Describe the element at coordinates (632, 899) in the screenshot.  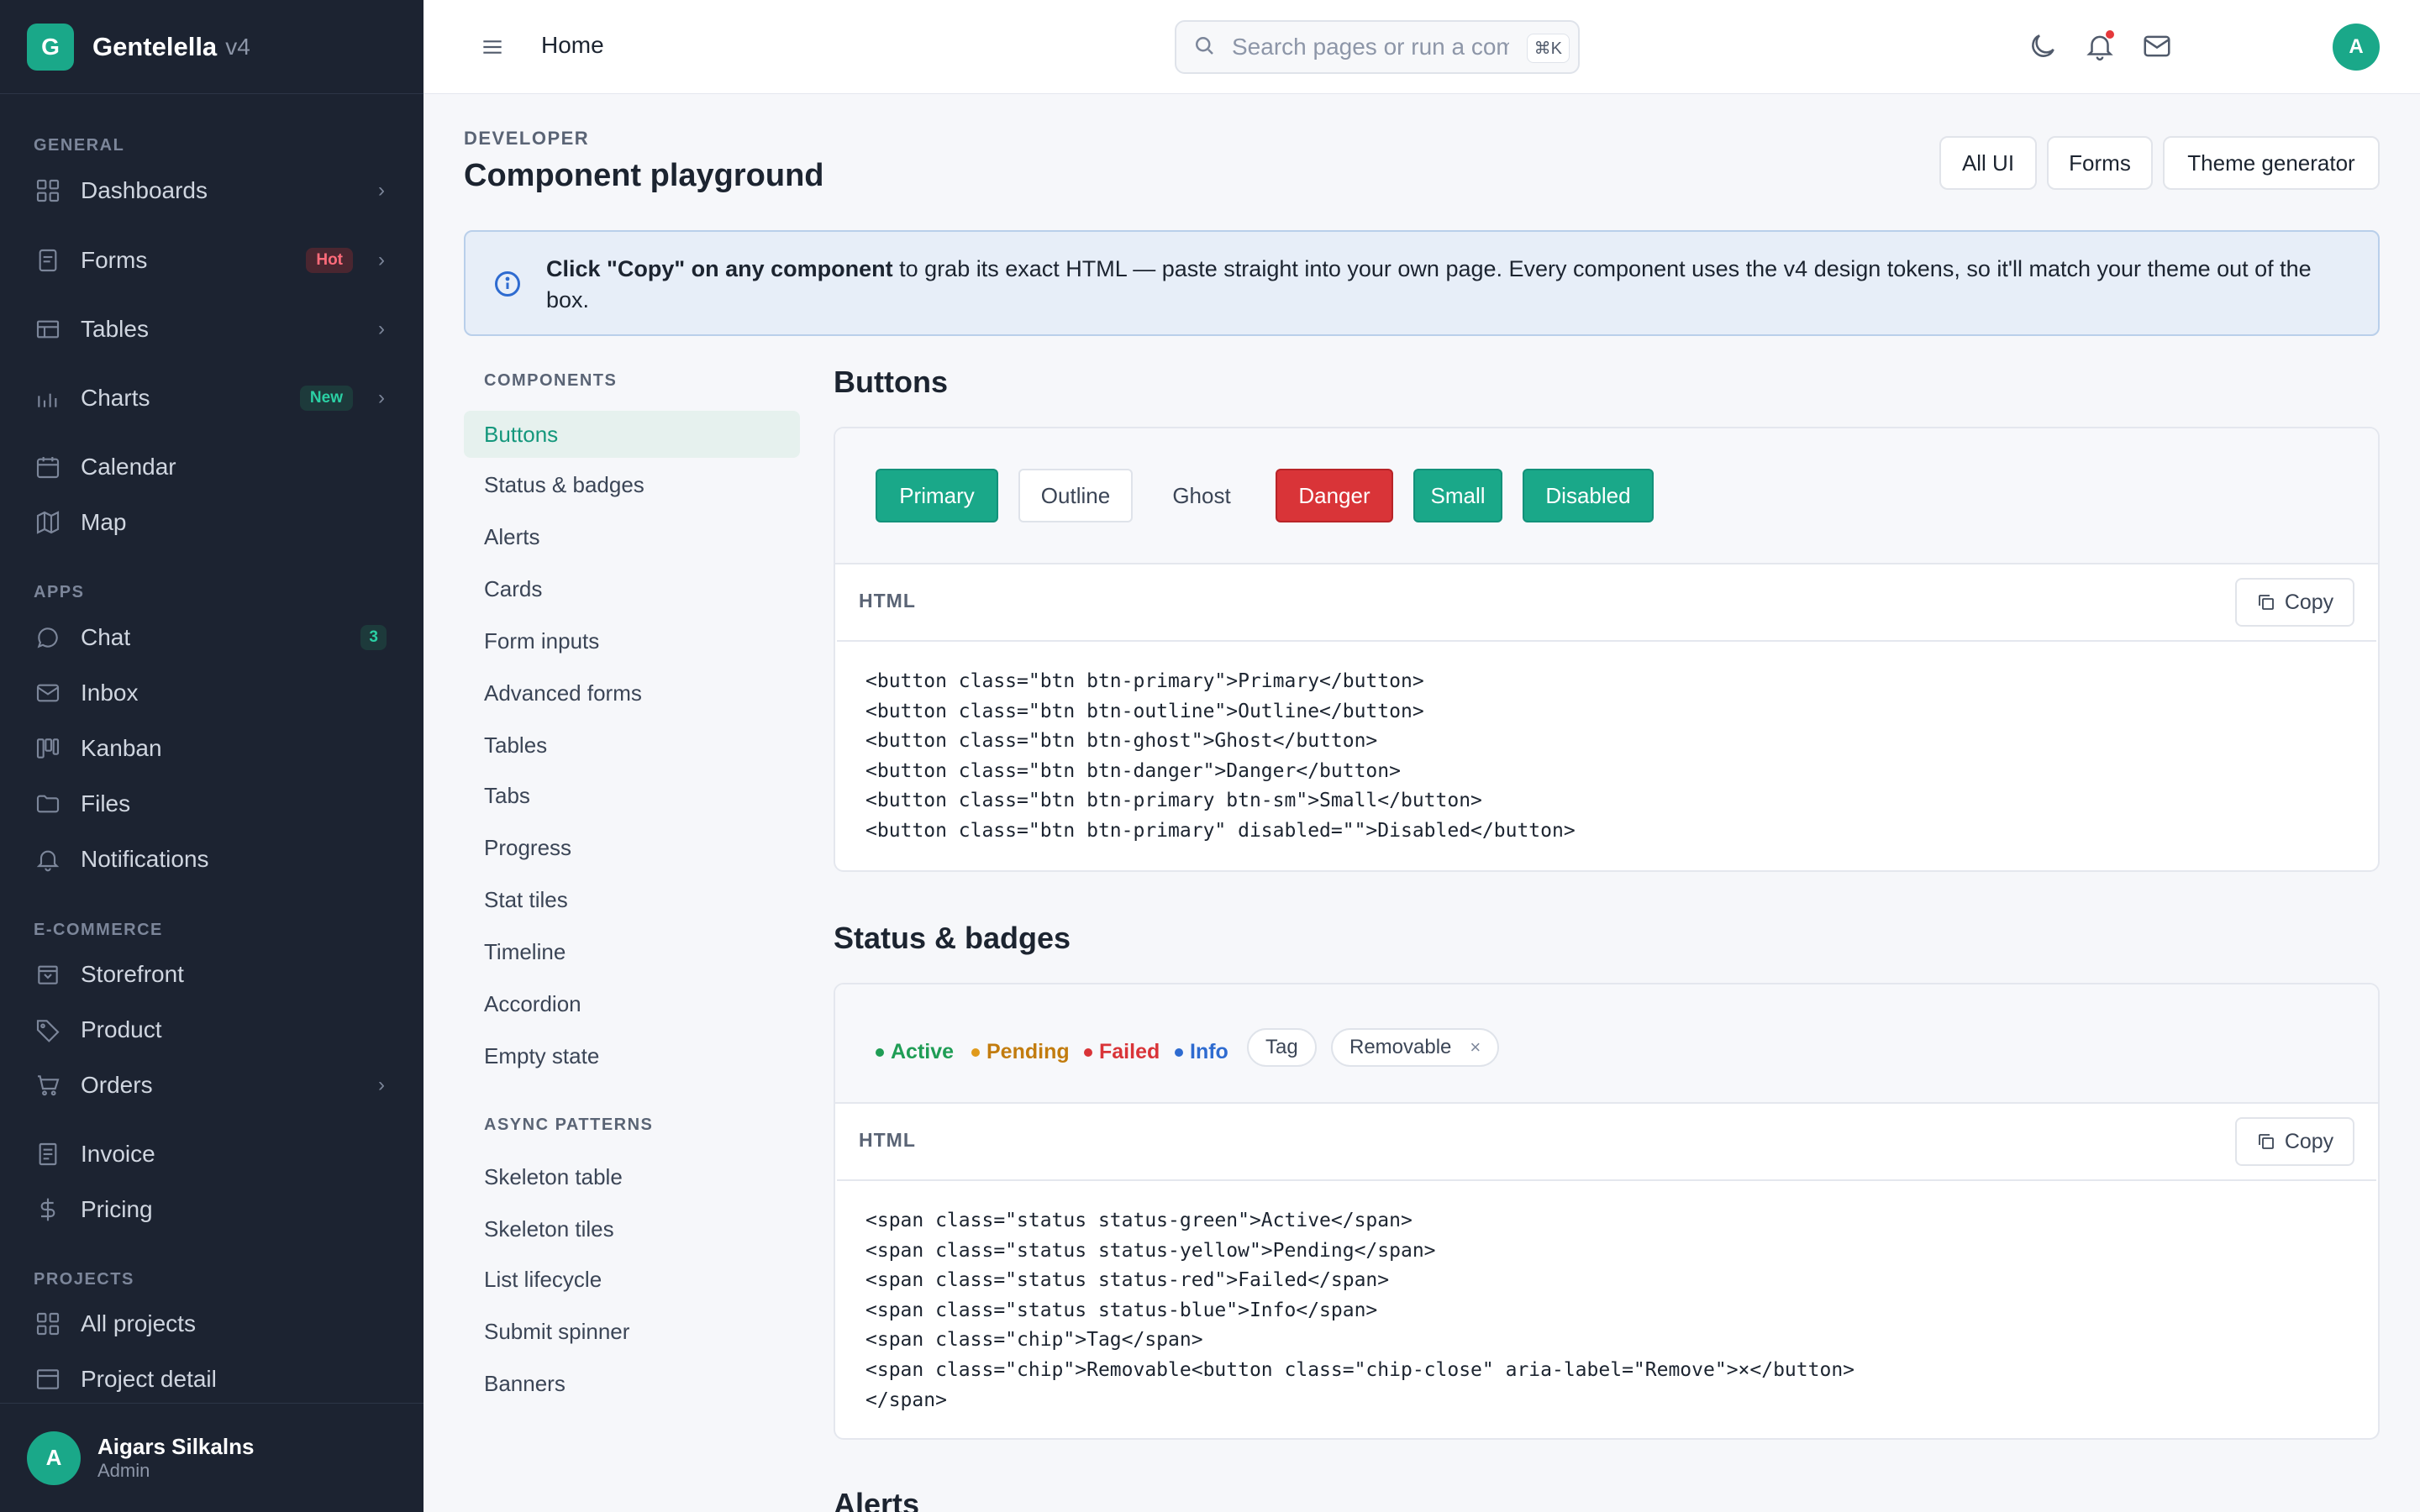
I see `subnav-item-stat-tiles: Stat tiles` at that location.